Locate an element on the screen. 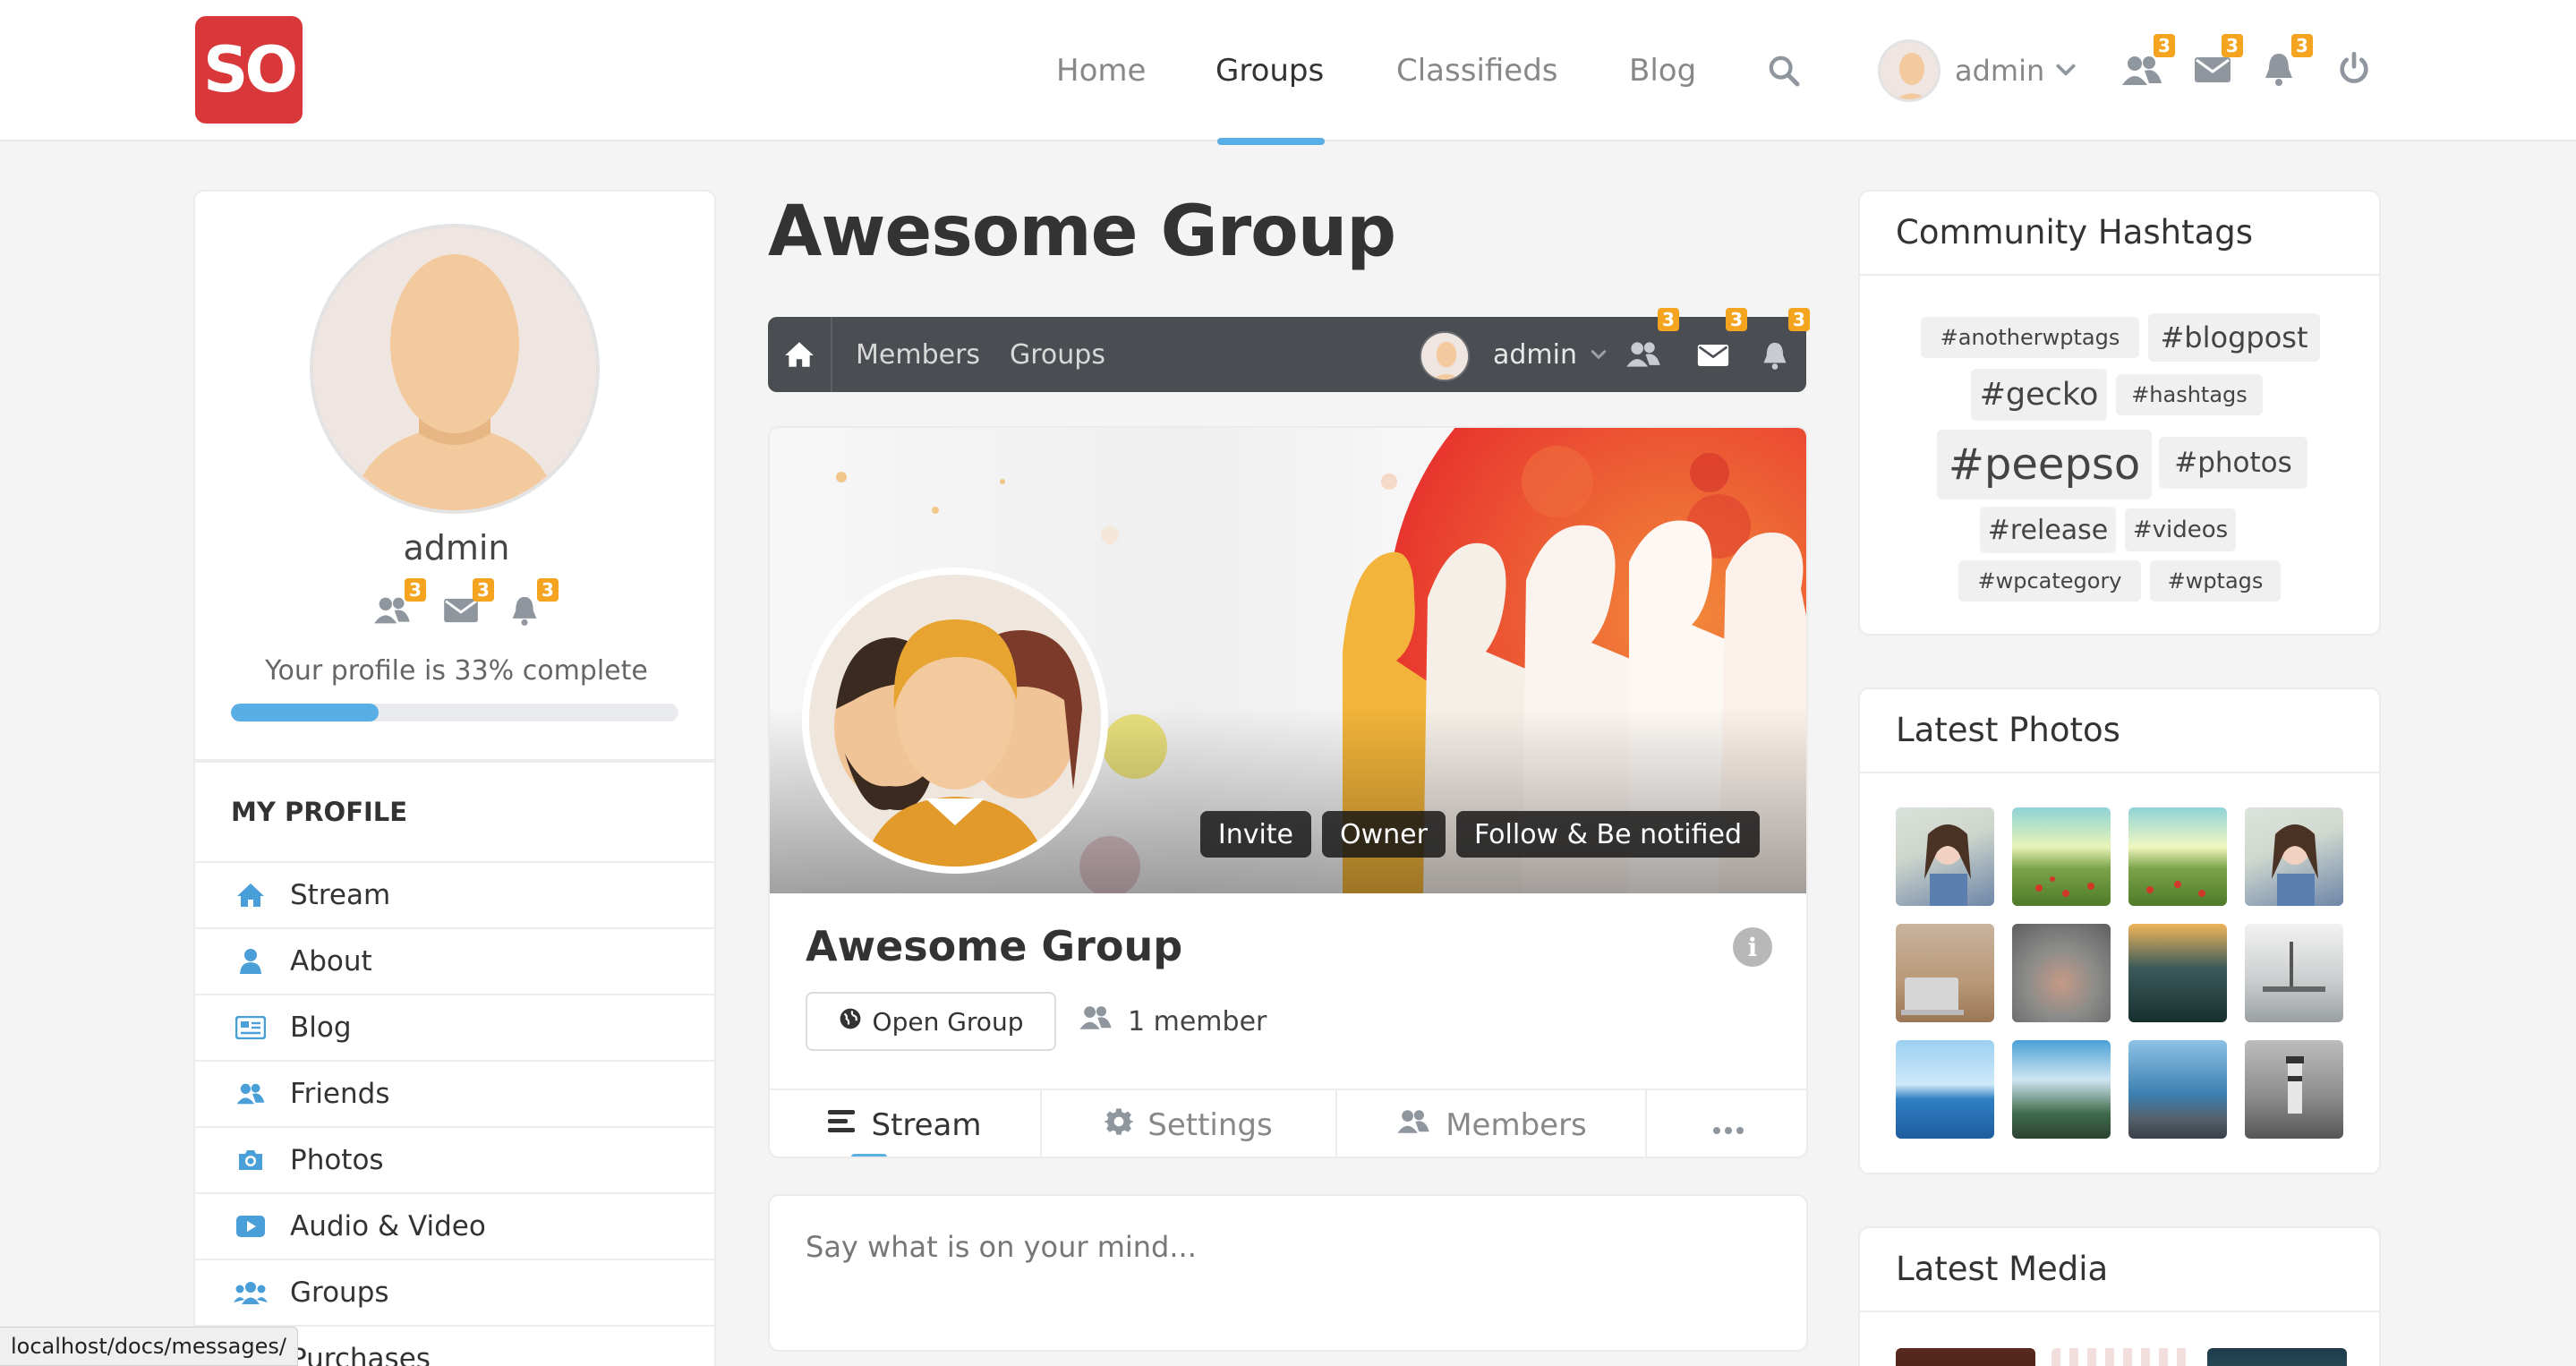 The image size is (2576, 1366). tab-members: Members is located at coordinates (1492, 1123).